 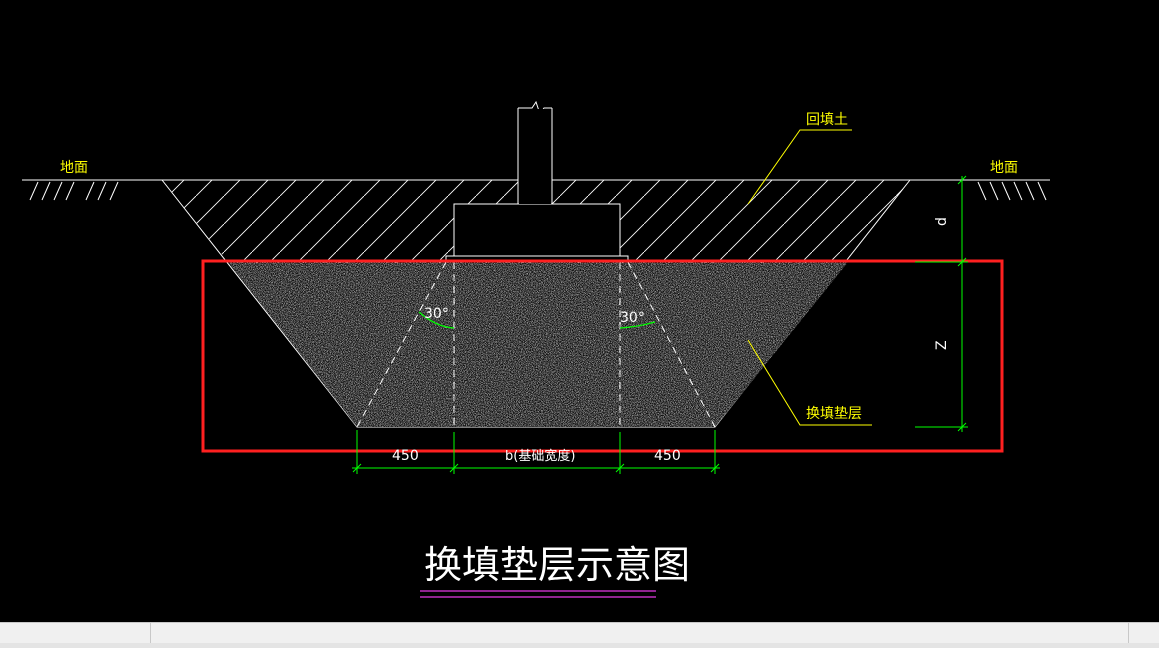 What do you see at coordinates (405, 456) in the screenshot?
I see `dim-label-left: 450` at bounding box center [405, 456].